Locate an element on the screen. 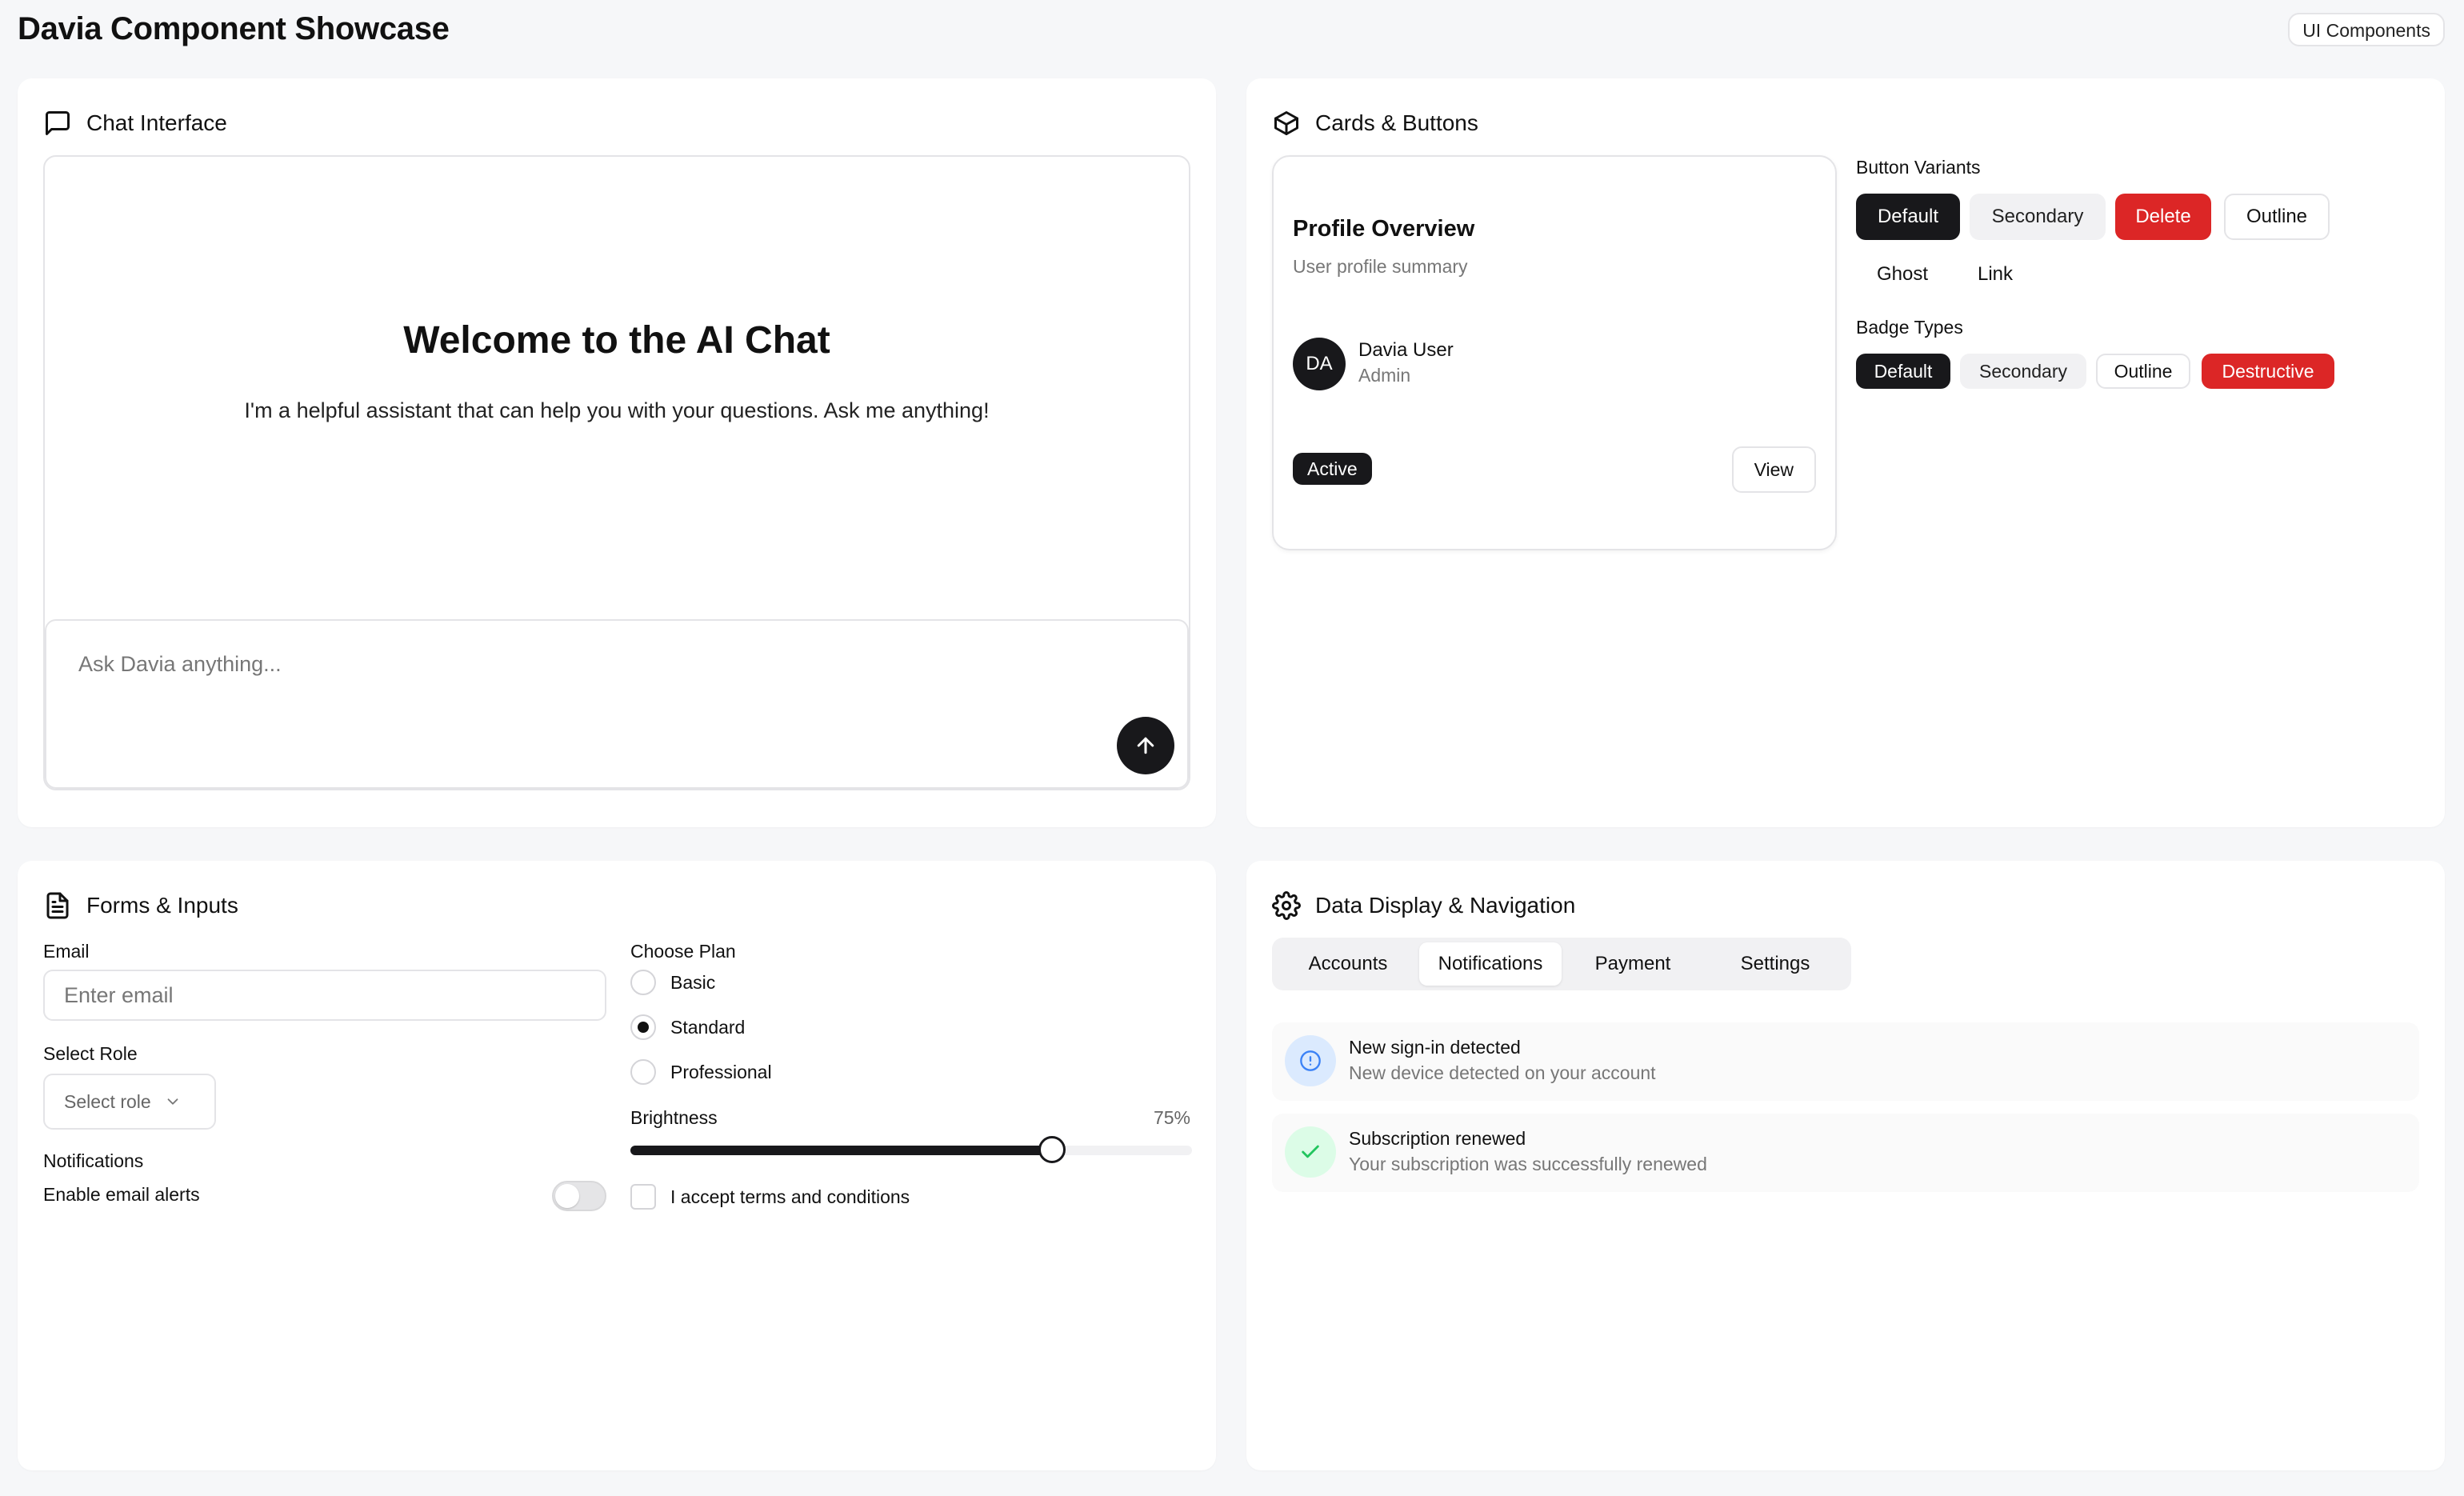  tab-notifications: Notifications is located at coordinates (1490, 964).